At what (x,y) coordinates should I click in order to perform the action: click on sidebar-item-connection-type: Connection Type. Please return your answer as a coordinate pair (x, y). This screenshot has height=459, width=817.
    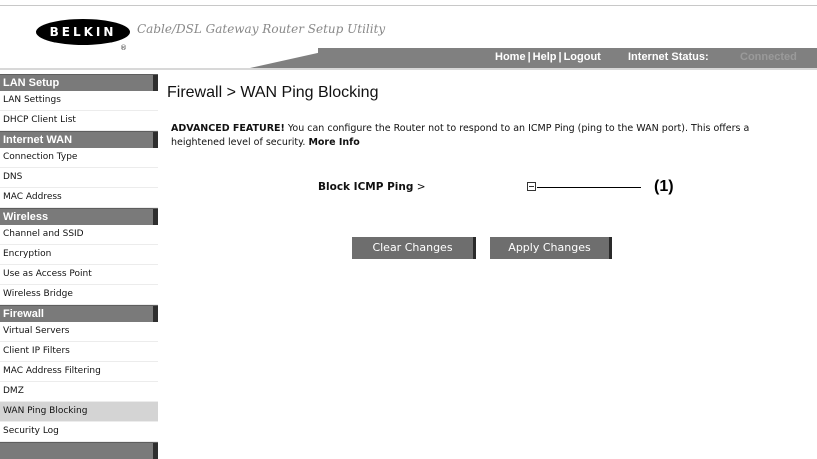
    Looking at the image, I should click on (79, 158).